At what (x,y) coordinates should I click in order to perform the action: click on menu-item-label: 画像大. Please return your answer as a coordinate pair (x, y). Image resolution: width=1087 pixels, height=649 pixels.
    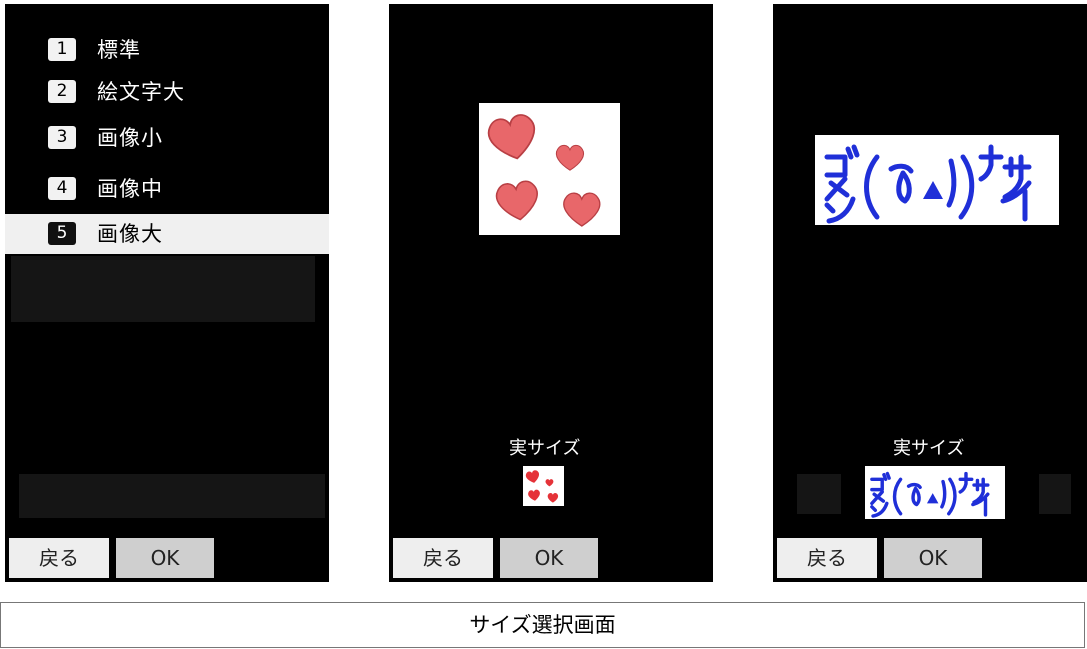
    Looking at the image, I should click on (130, 234).